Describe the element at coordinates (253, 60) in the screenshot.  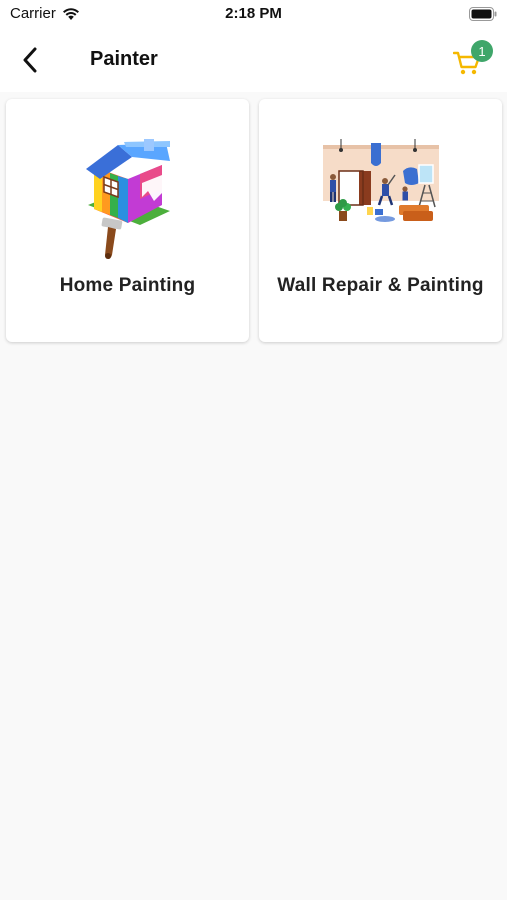
I see `app-bar: Painter 1` at that location.